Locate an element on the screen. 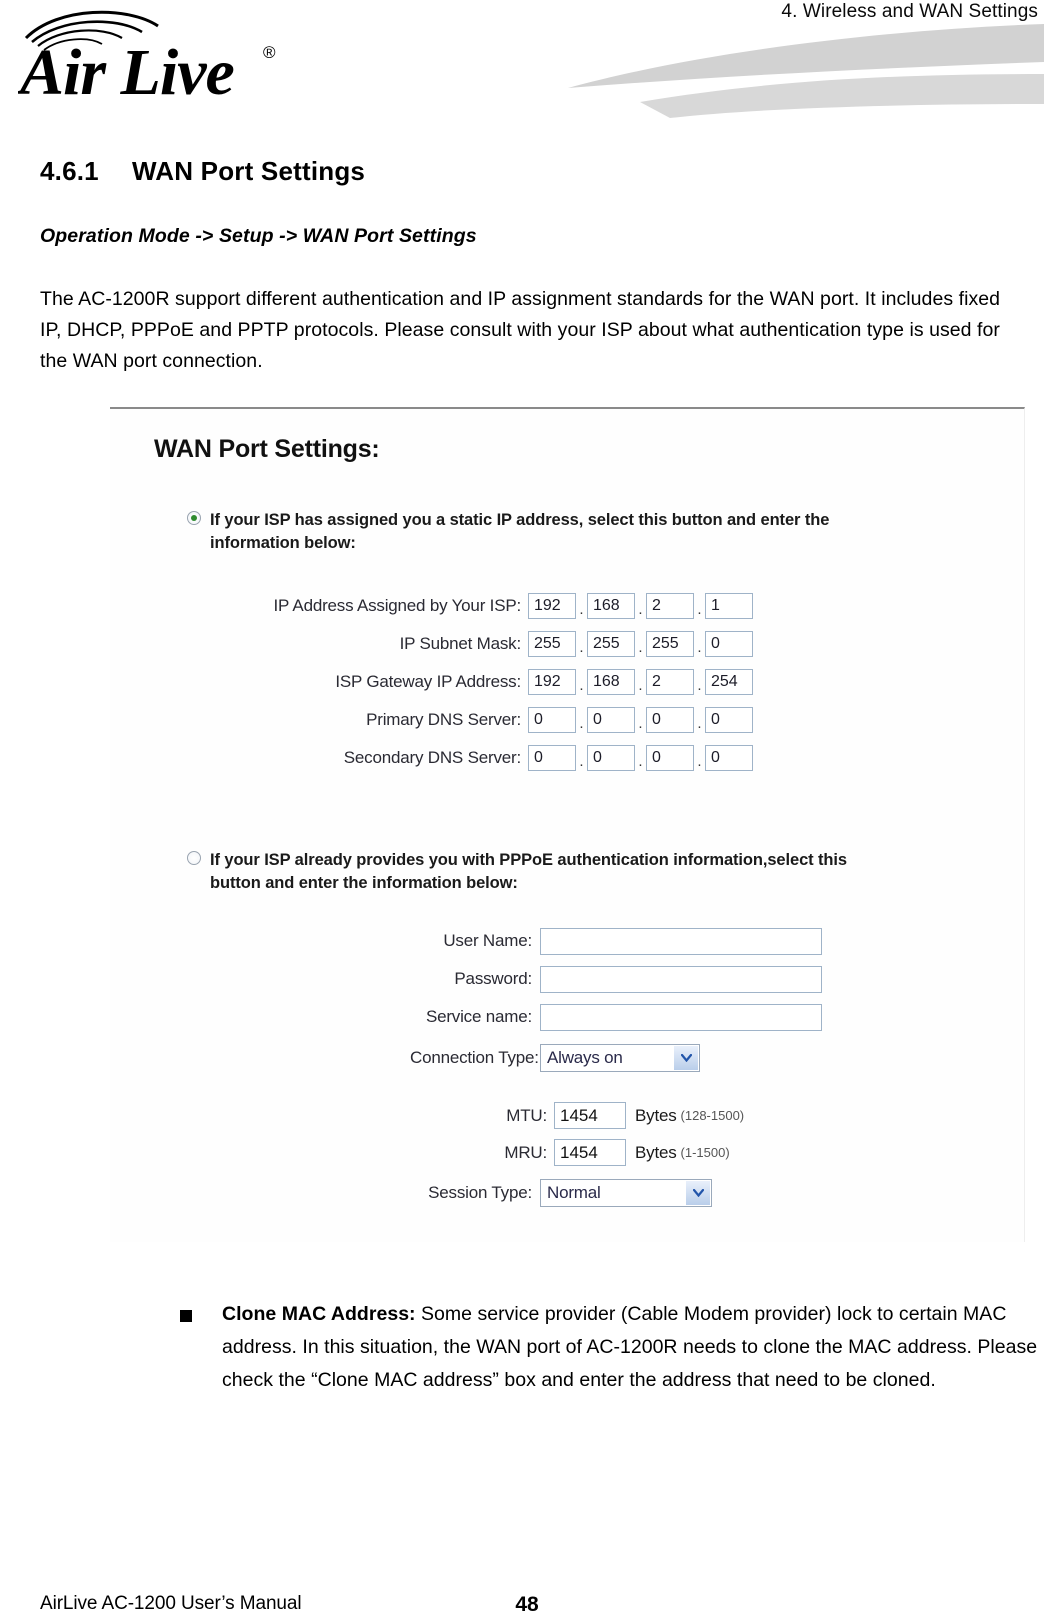 This screenshot has height=1623, width=1044. section-number: 4.6.1 is located at coordinates (69, 171).